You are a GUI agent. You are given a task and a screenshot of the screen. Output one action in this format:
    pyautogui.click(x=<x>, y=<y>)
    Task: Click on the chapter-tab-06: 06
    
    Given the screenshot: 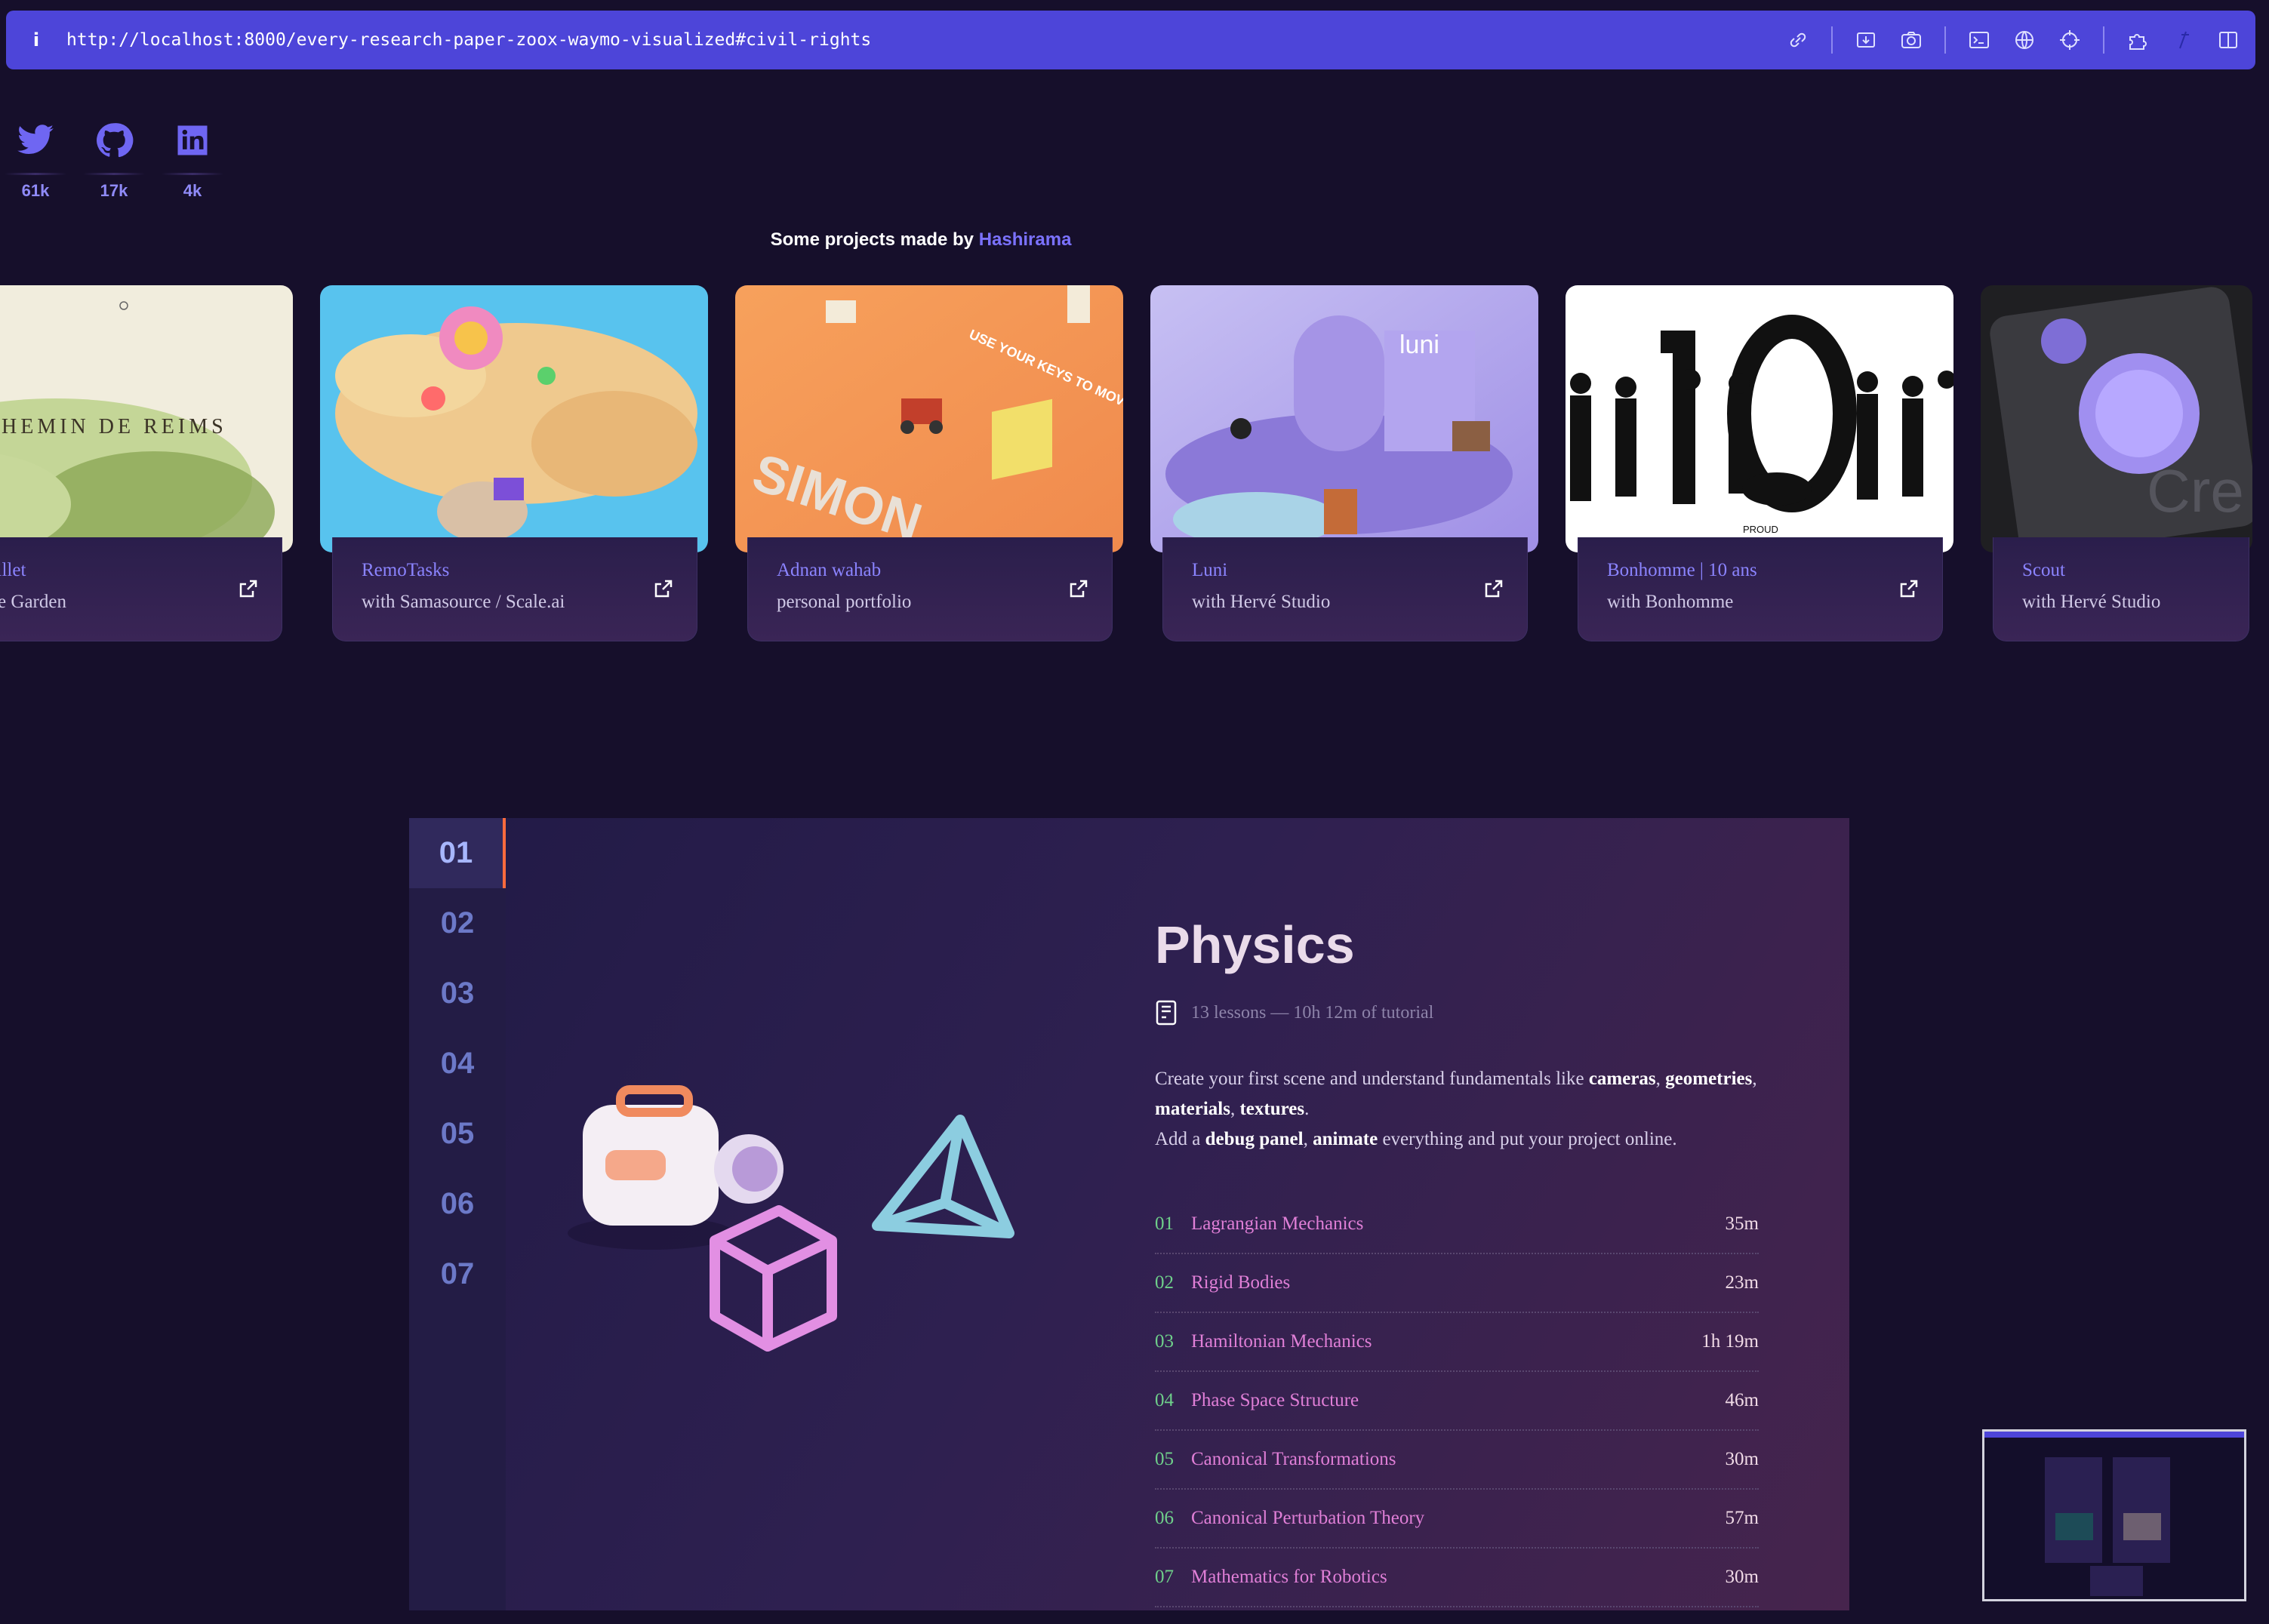 What is the action you would take?
    pyautogui.click(x=457, y=1204)
    